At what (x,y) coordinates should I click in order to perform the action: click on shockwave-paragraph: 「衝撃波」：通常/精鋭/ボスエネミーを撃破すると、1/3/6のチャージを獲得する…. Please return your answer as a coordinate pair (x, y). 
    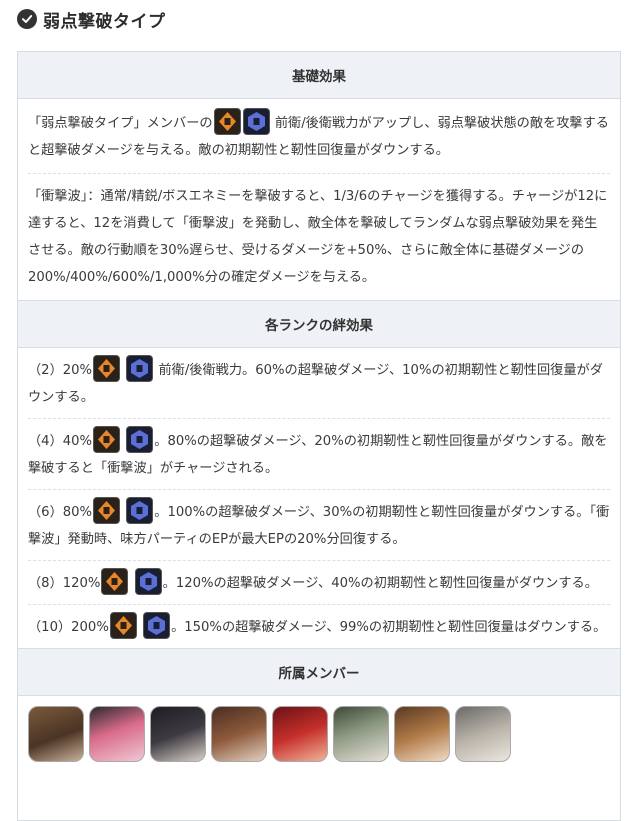
    Looking at the image, I should click on (319, 236).